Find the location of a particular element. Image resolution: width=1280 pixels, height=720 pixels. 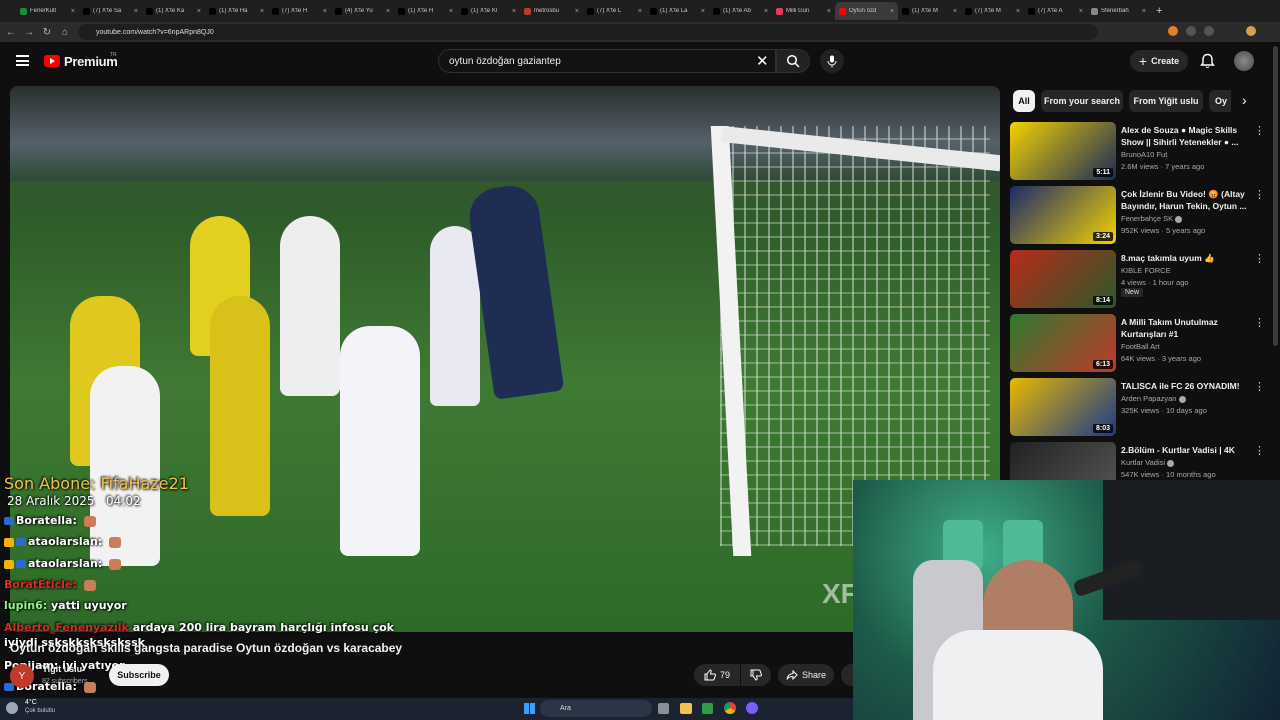

reload-icon: ↻ is located at coordinates (47, 32).